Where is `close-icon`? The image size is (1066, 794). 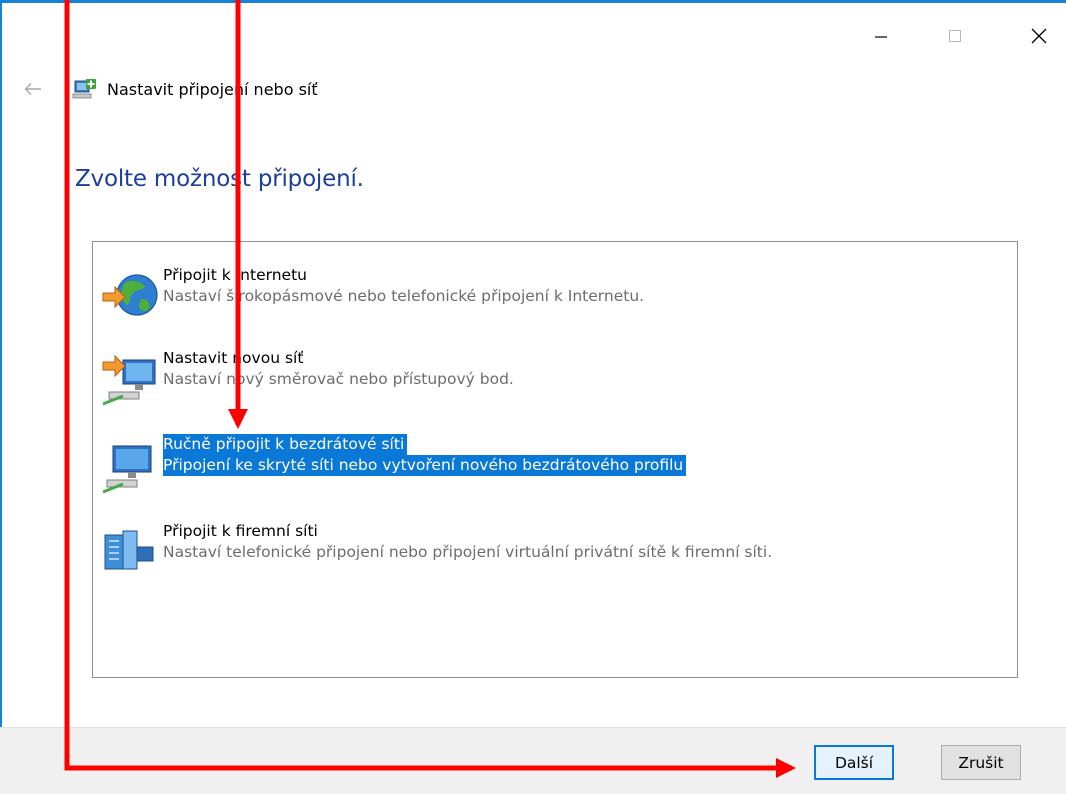
close-icon is located at coordinates (1039, 36).